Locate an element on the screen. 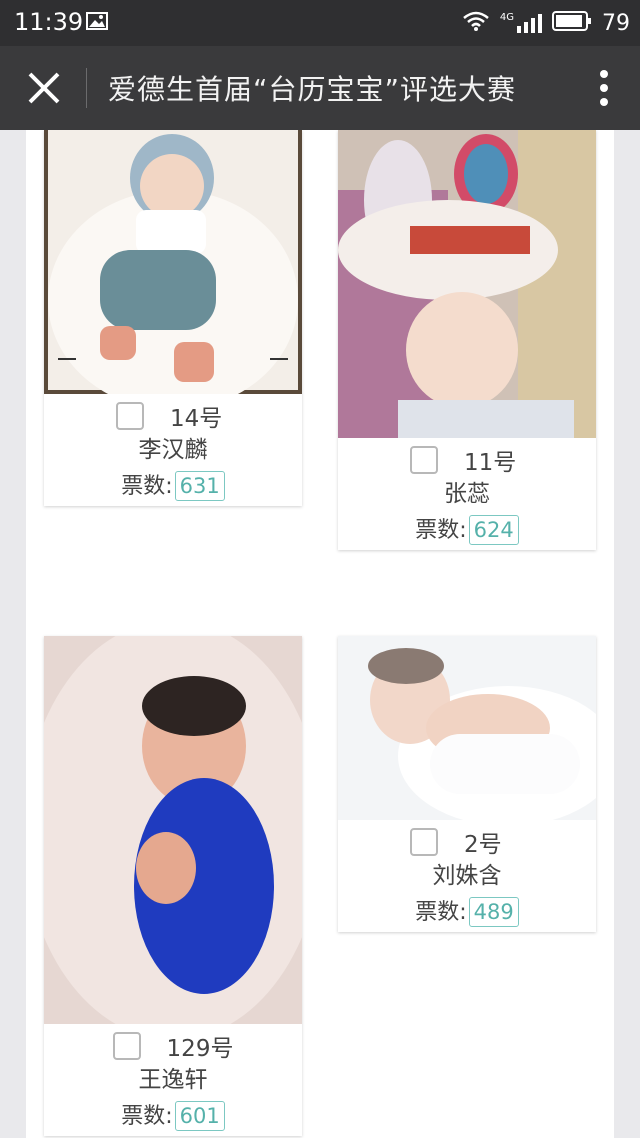 Image resolution: width=640 pixels, height=1138 pixels. contestant-name: 刘姝含 is located at coordinates (467, 876).